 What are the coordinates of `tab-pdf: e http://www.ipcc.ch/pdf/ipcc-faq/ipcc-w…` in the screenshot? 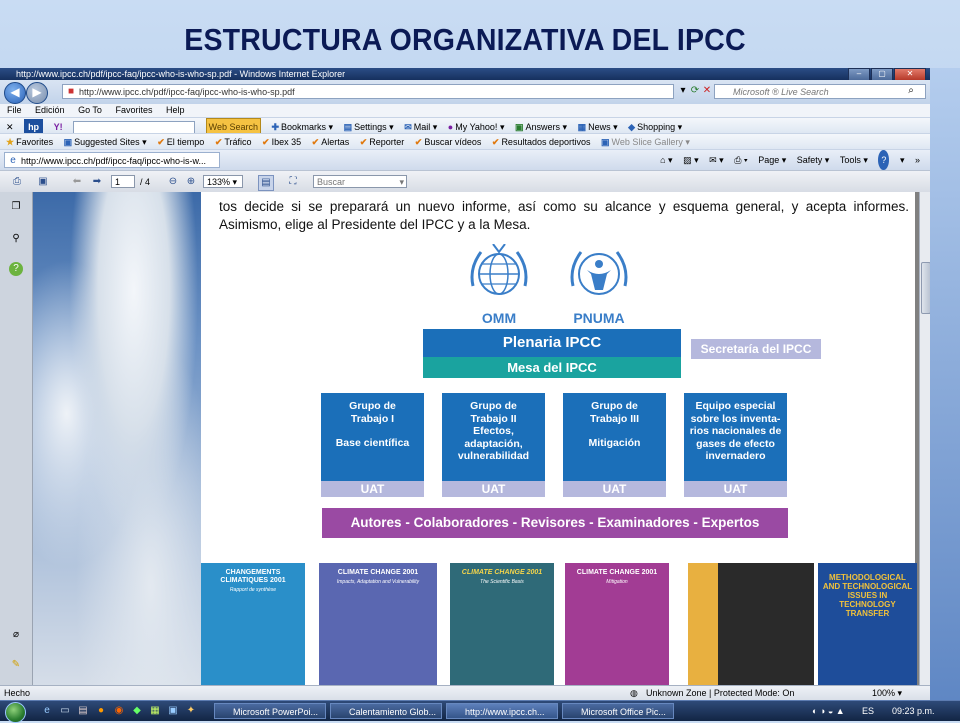 It's located at (112, 160).